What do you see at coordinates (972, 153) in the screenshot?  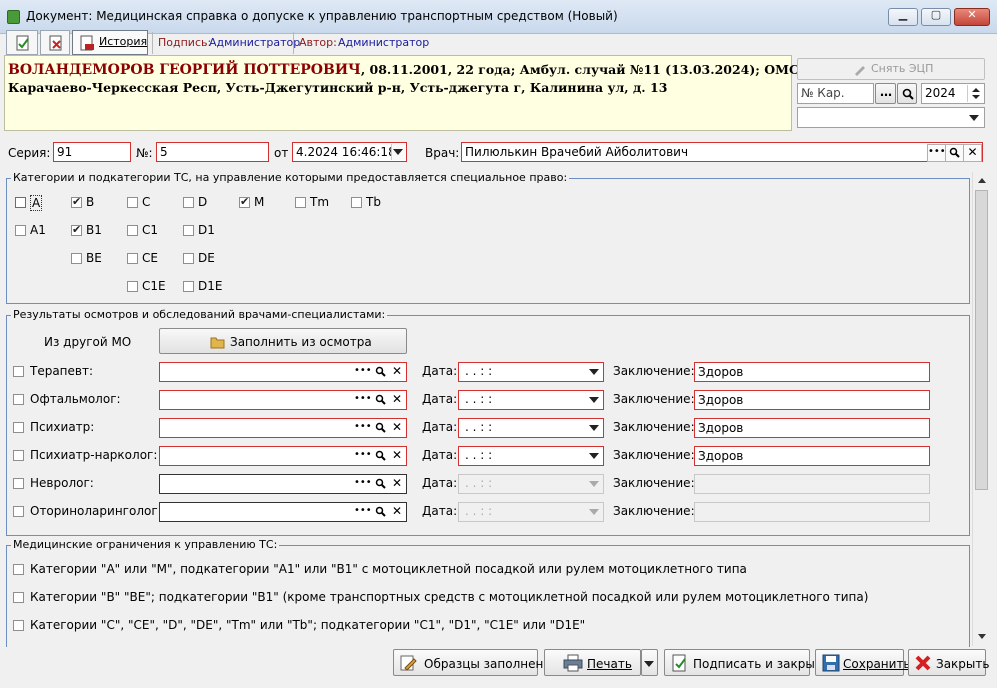 I see `doctor-clear-button: ✕` at bounding box center [972, 153].